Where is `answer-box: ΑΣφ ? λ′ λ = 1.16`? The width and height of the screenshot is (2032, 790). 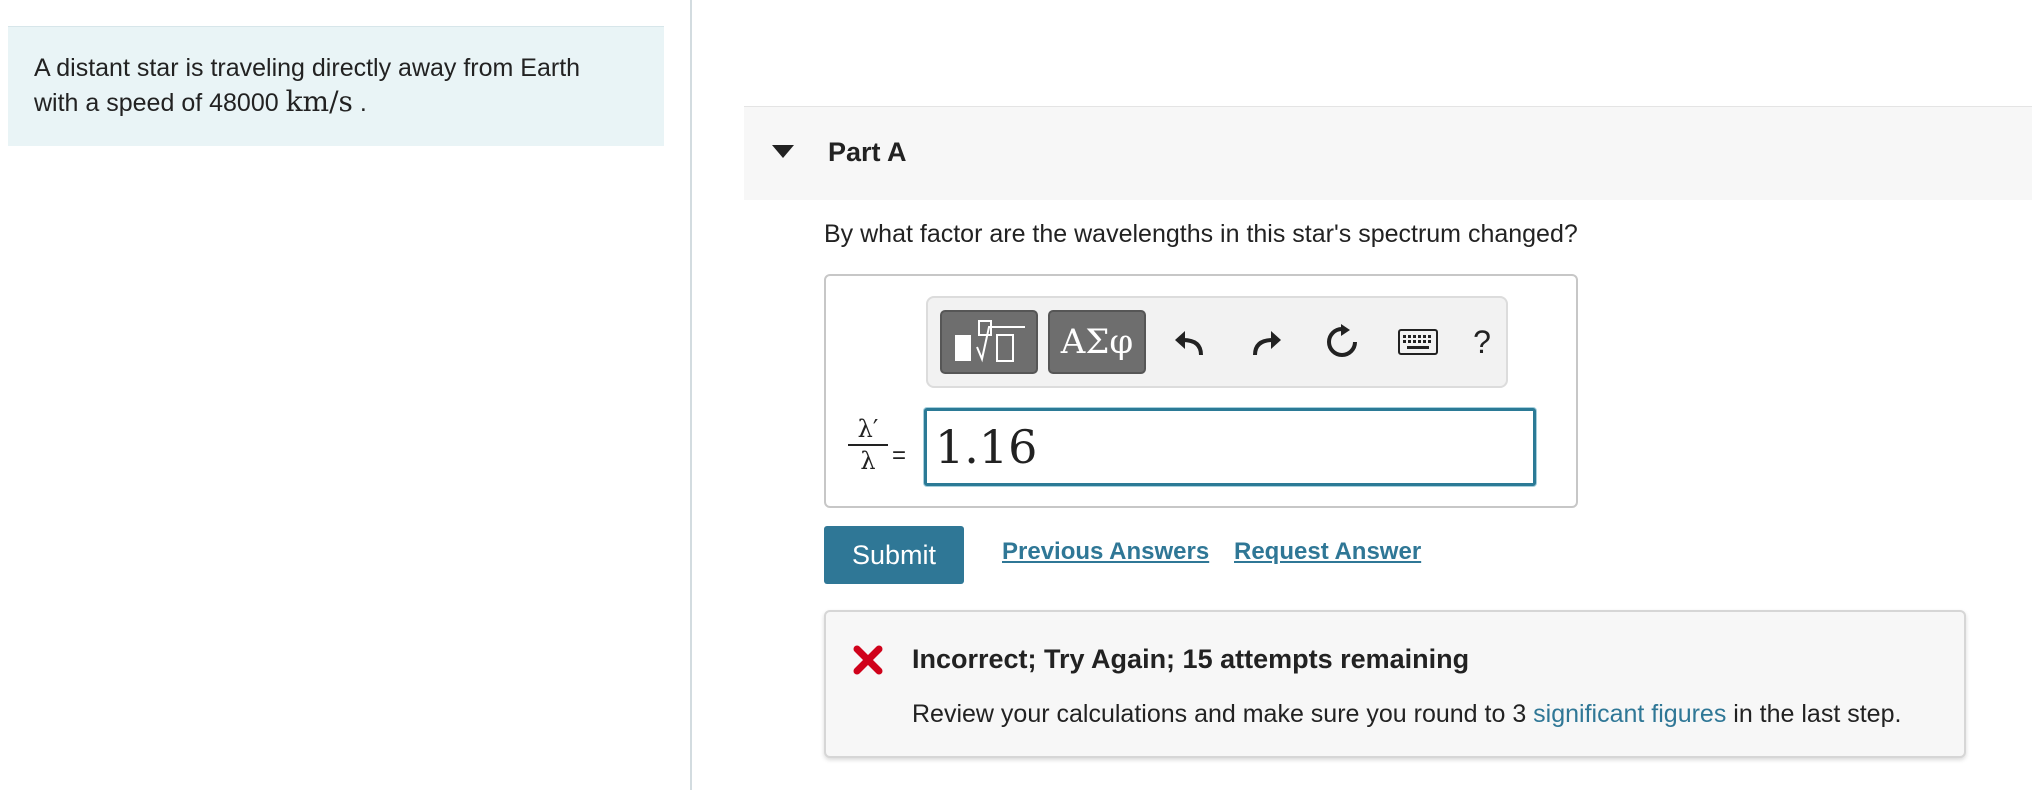
answer-box: ΑΣφ ? λ′ λ = 1.16 is located at coordinates (1201, 391).